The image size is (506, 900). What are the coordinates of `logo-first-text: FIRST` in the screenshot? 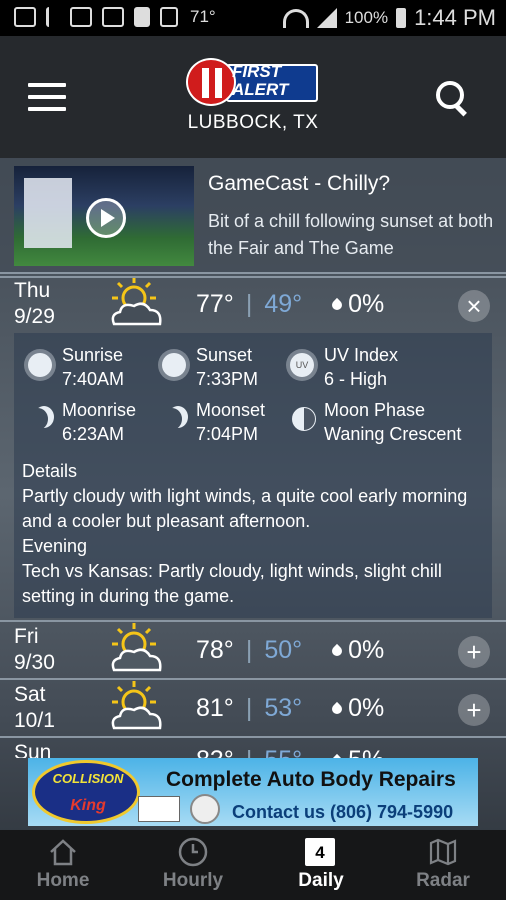 It's located at (257, 71).